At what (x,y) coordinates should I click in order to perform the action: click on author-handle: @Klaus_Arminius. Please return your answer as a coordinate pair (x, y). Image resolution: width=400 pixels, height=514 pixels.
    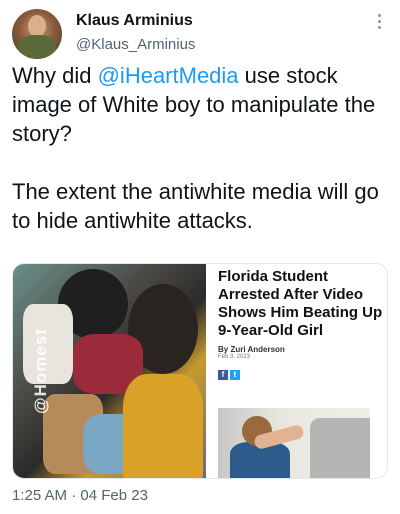
    Looking at the image, I should click on (135, 44).